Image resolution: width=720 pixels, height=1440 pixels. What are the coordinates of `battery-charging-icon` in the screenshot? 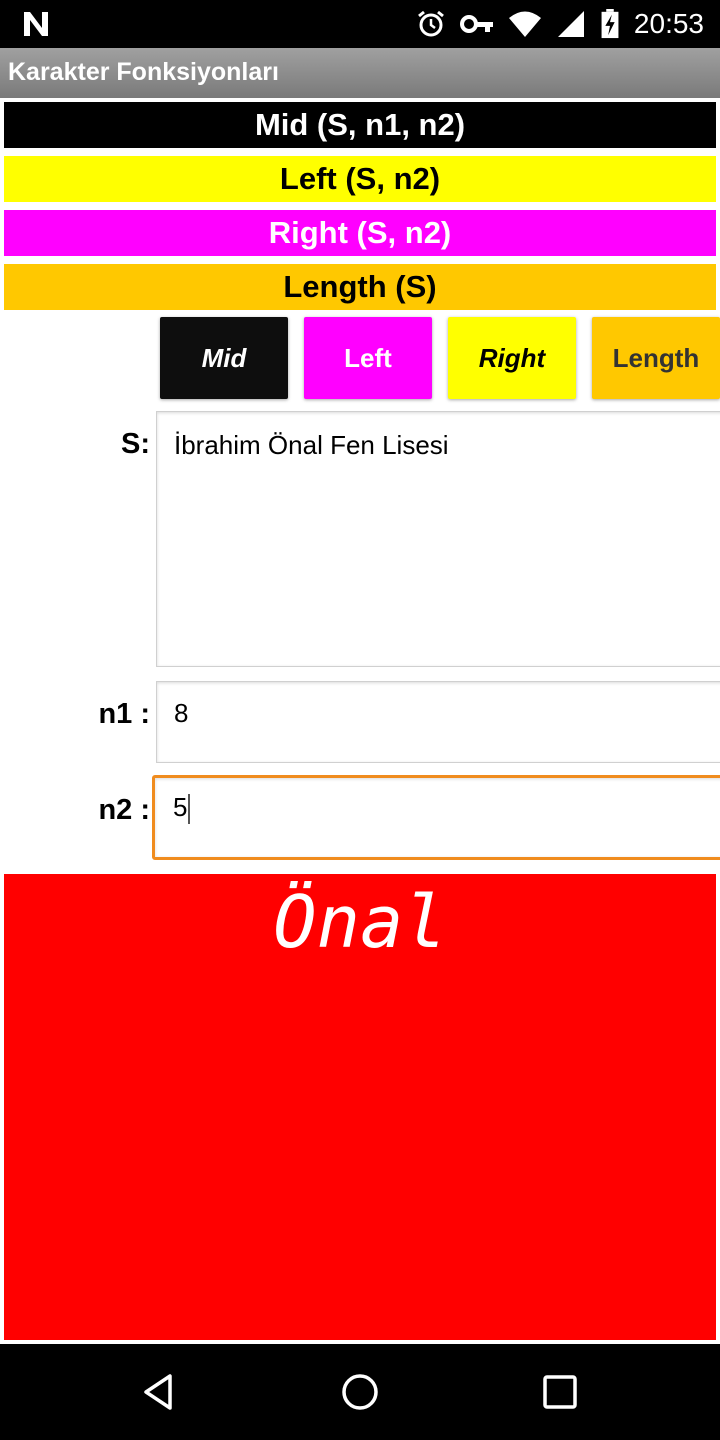 It's located at (610, 24).